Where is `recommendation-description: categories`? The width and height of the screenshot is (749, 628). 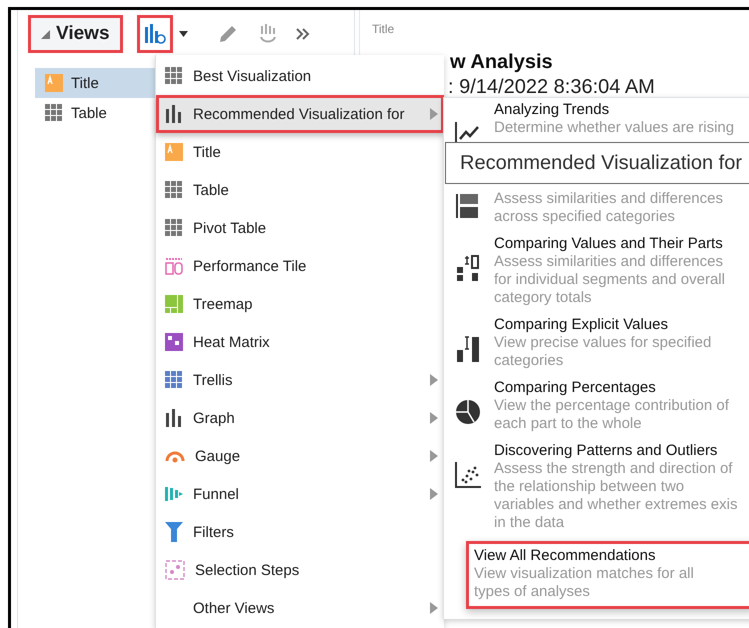
recommendation-description: categories is located at coordinates (529, 361).